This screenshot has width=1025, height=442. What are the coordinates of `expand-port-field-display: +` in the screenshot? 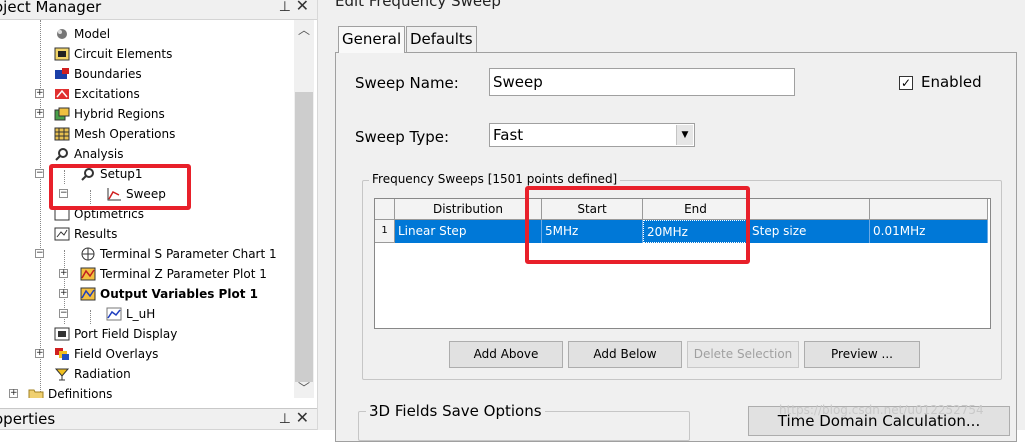 It's located at (39, 353).